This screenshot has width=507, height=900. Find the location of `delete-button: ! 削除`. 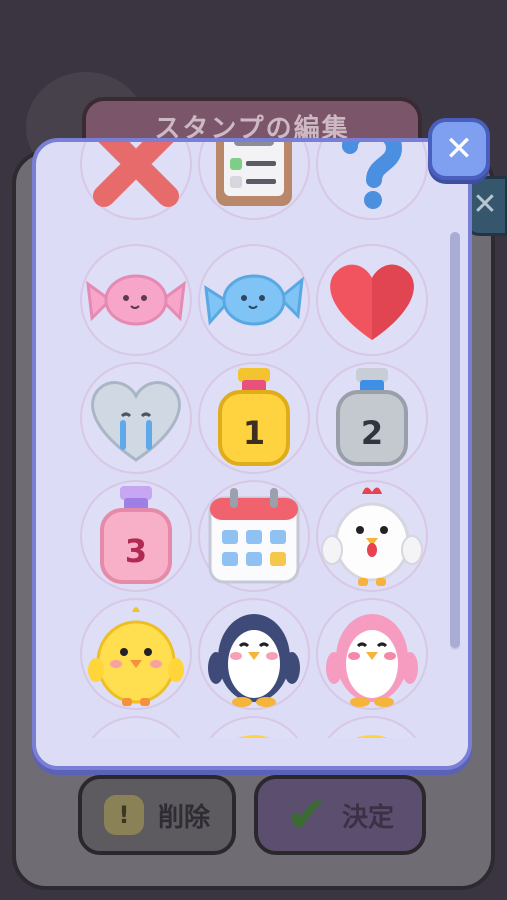

delete-button: ! 削除 is located at coordinates (157, 815).